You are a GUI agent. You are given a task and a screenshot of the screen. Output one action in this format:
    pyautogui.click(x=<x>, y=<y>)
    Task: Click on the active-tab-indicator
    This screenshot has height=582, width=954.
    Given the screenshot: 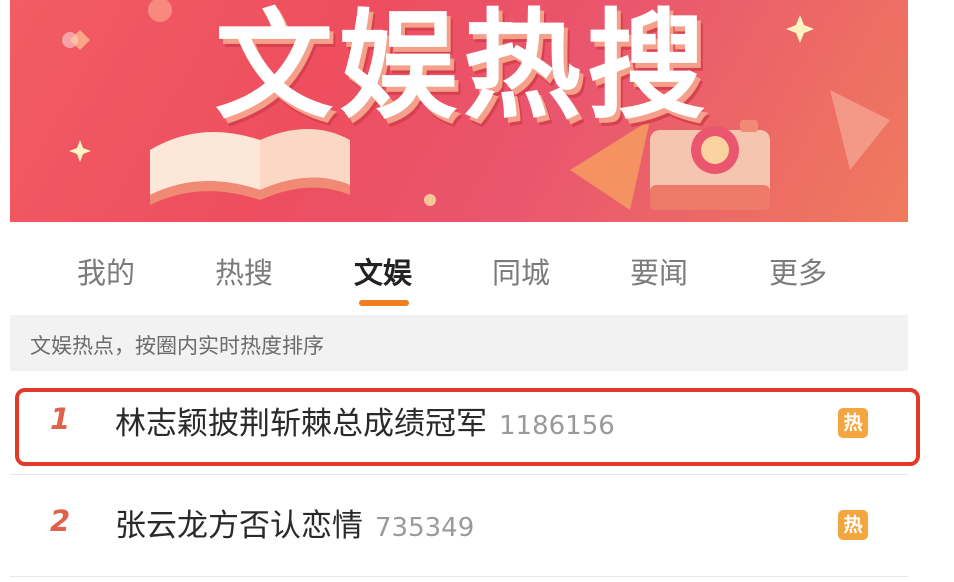 What is the action you would take?
    pyautogui.click(x=384, y=303)
    